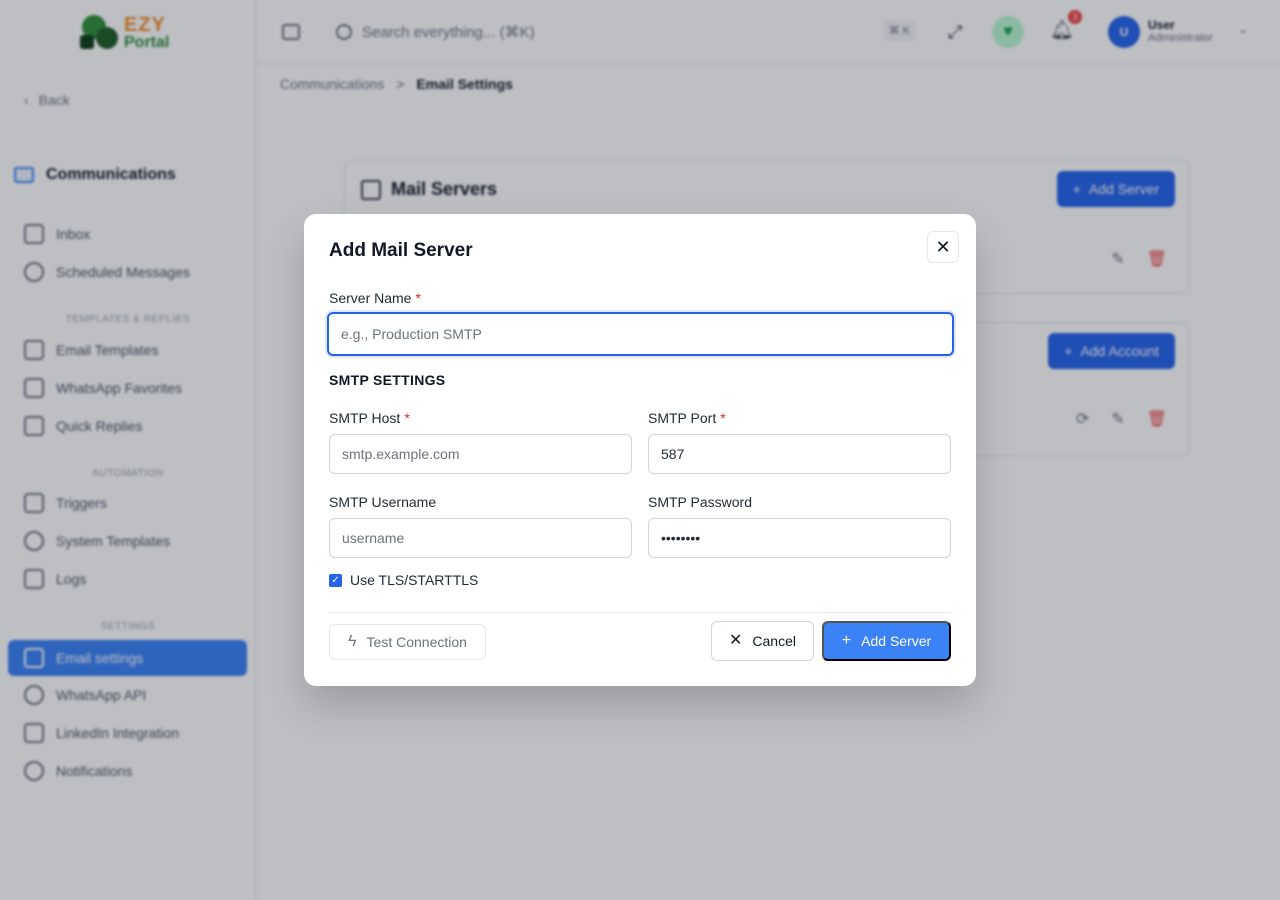  I want to click on tls-checkbox: ✓, so click(335, 580).